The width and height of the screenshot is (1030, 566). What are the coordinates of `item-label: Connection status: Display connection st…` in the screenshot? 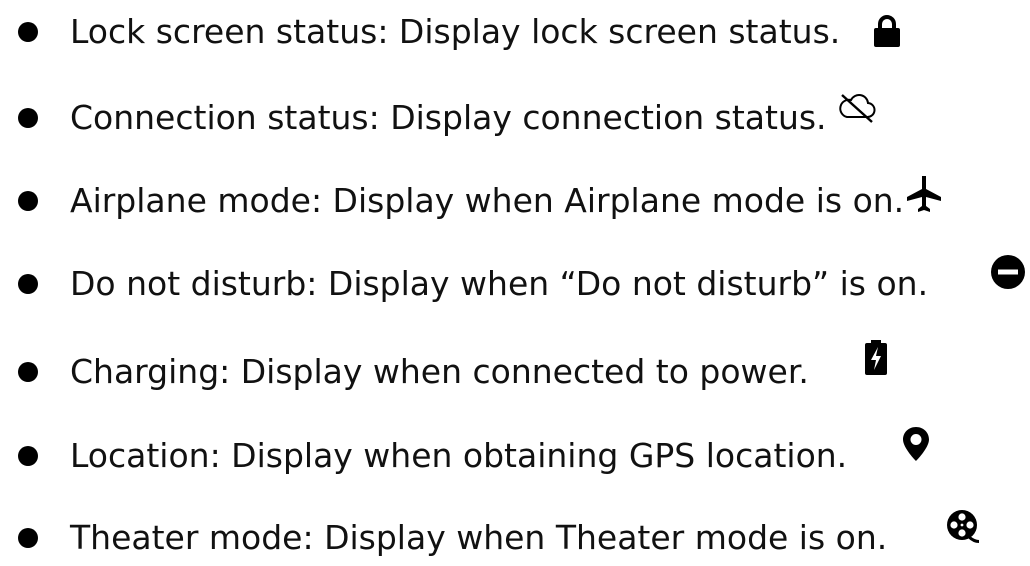 It's located at (448, 117).